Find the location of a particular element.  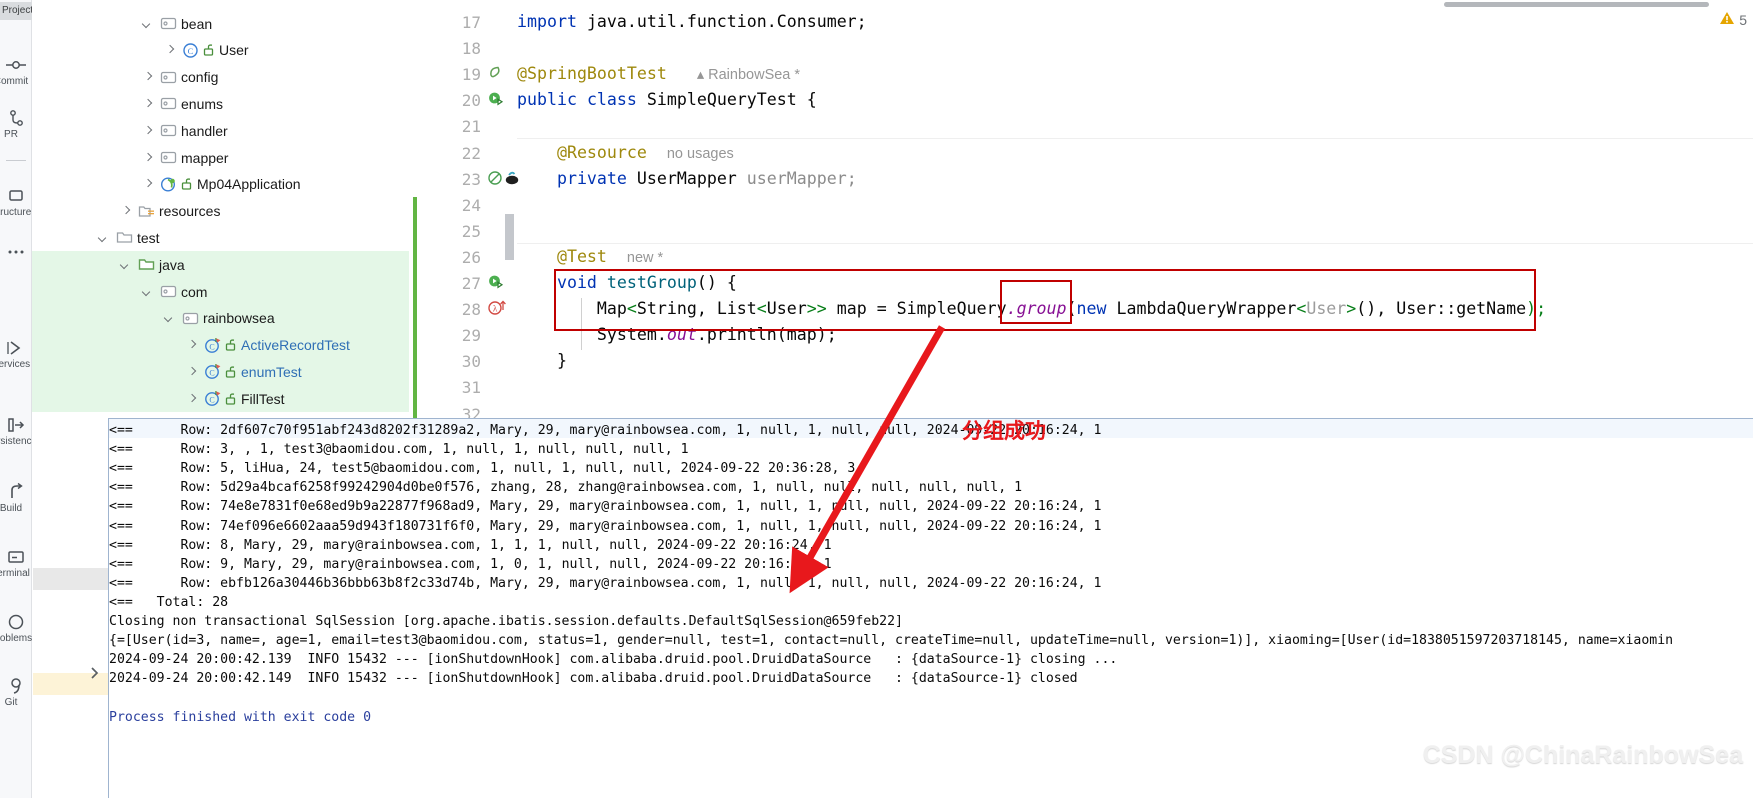

code-token: import is located at coordinates (552, 21).